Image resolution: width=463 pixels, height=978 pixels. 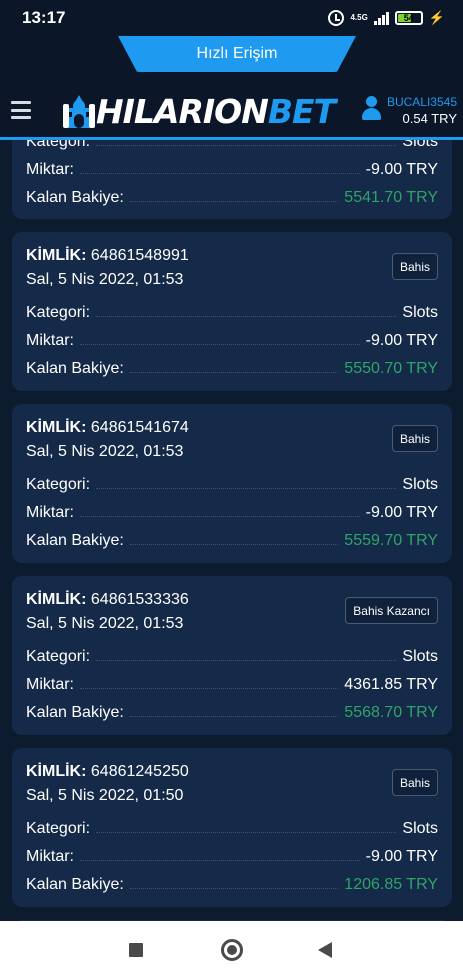 What do you see at coordinates (359, 17) in the screenshot?
I see `network-label: 4.5G` at bounding box center [359, 17].